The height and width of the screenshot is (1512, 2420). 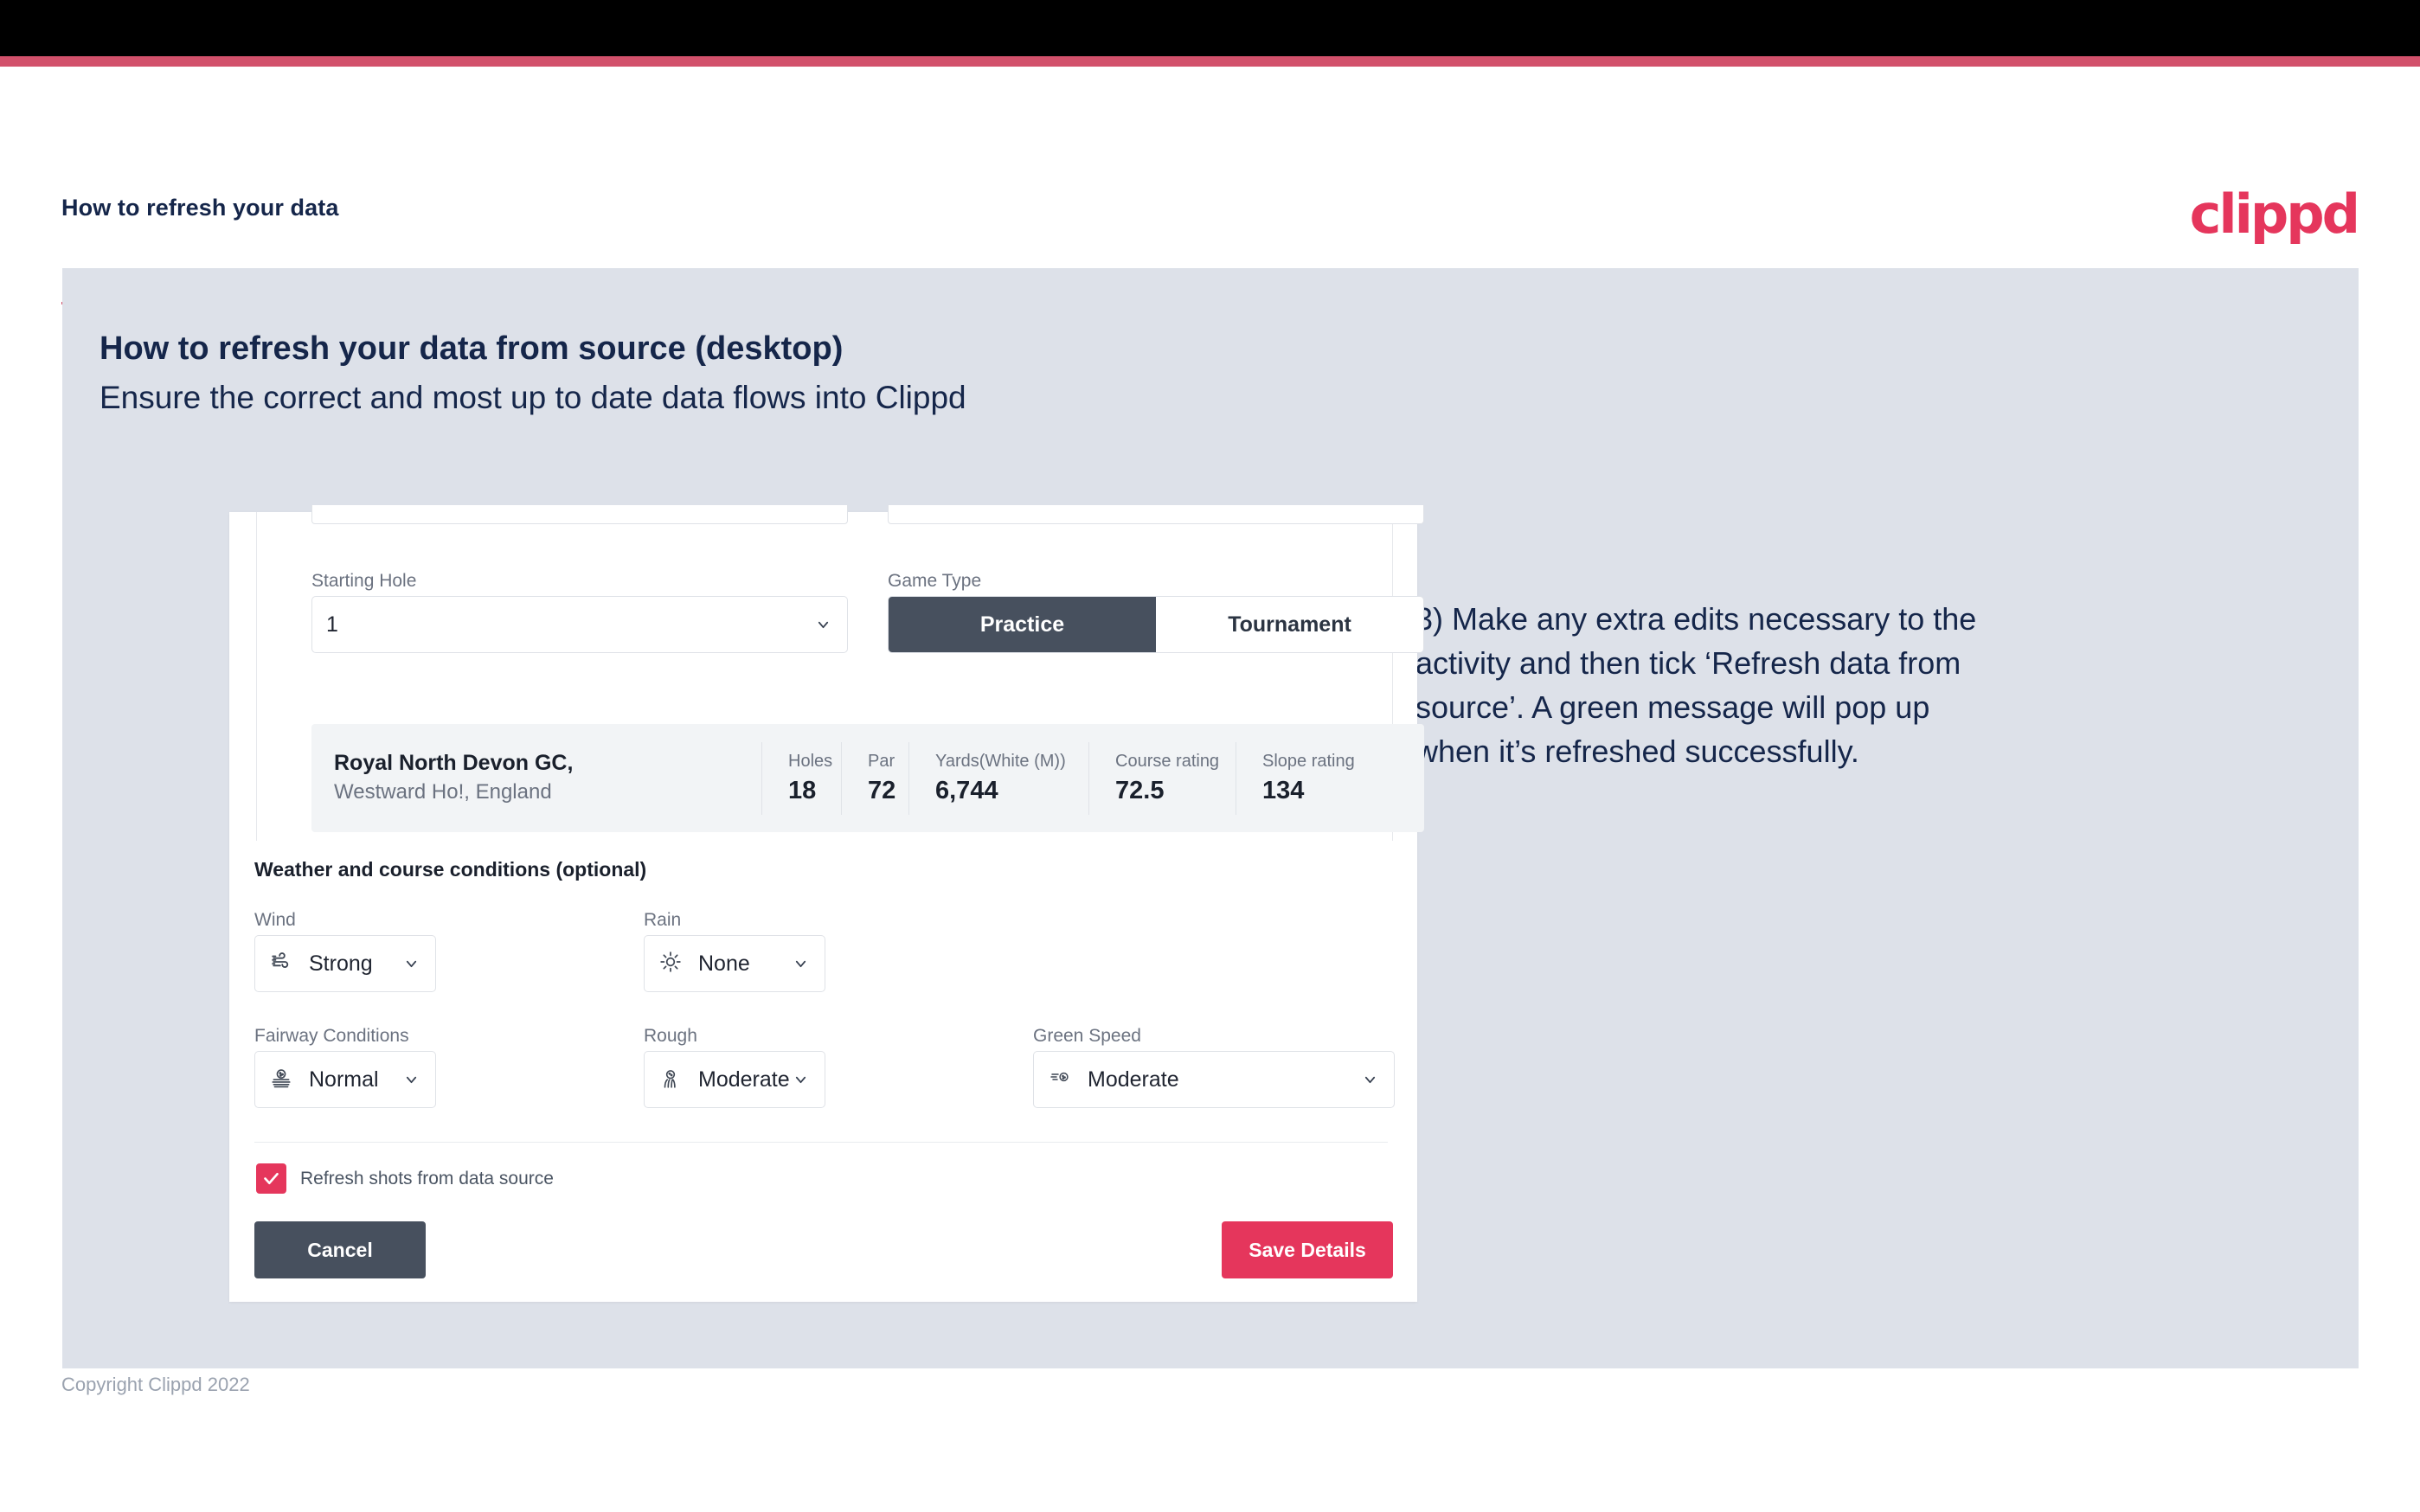 What do you see at coordinates (882, 790) in the screenshot?
I see `stat-value: 72` at bounding box center [882, 790].